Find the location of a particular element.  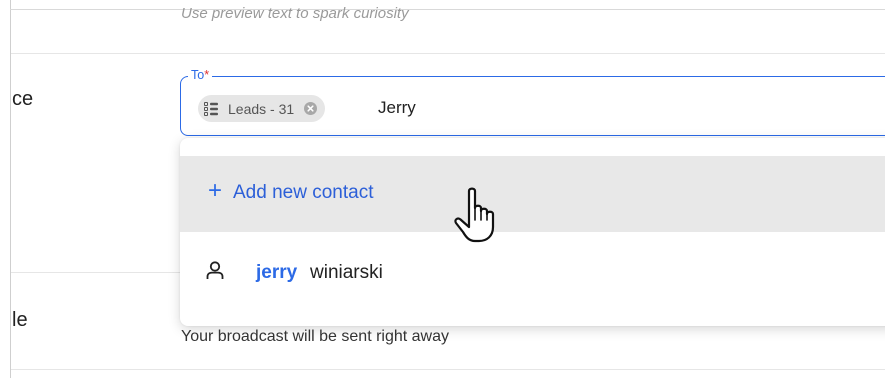

to-field-legend: To* is located at coordinates (200, 75).